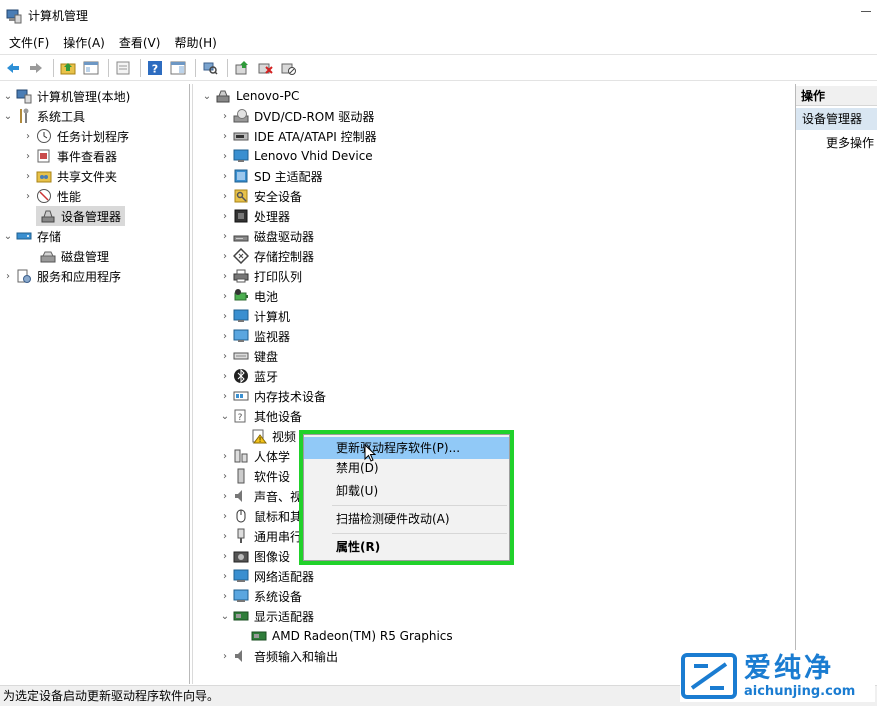 This screenshot has height=706, width=877. I want to click on tree-item-performance: › 性能, so click(51, 196).